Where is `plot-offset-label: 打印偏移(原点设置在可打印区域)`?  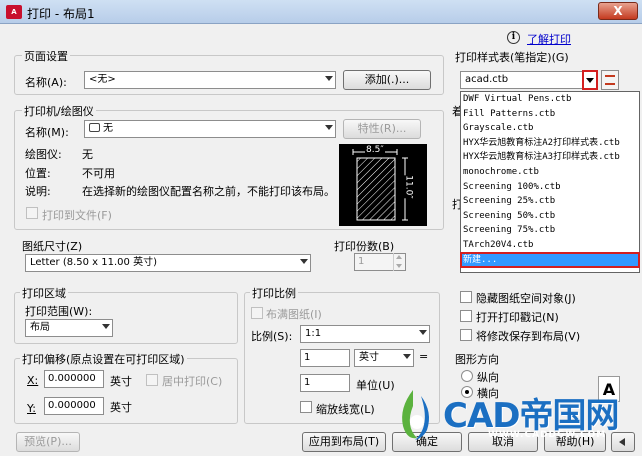
plot-offset-label: 打印偏移(原点设置在可打印区域) is located at coordinates (103, 359).